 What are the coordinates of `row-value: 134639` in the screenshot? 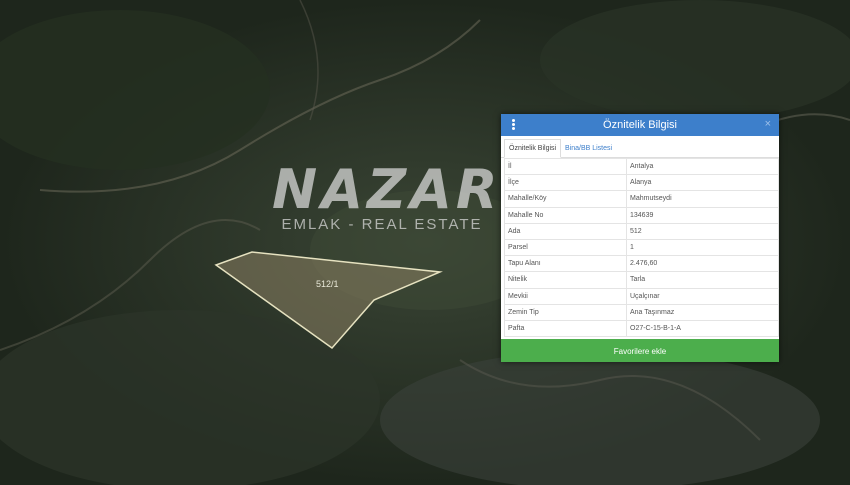 It's located at (702, 215).